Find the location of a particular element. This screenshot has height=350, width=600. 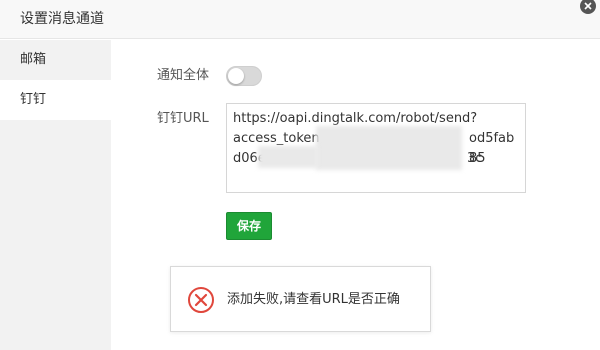

error-circle-icon is located at coordinates (201, 300).